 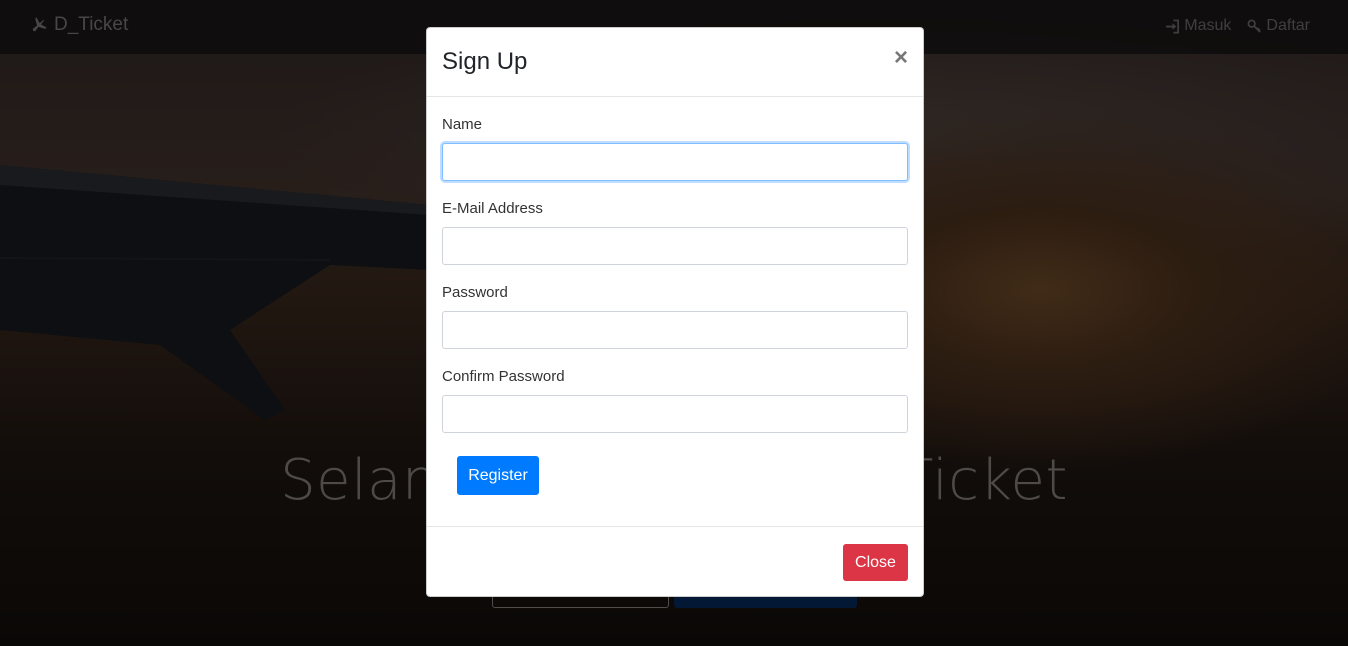 I want to click on register-button: Register, so click(x=498, y=475).